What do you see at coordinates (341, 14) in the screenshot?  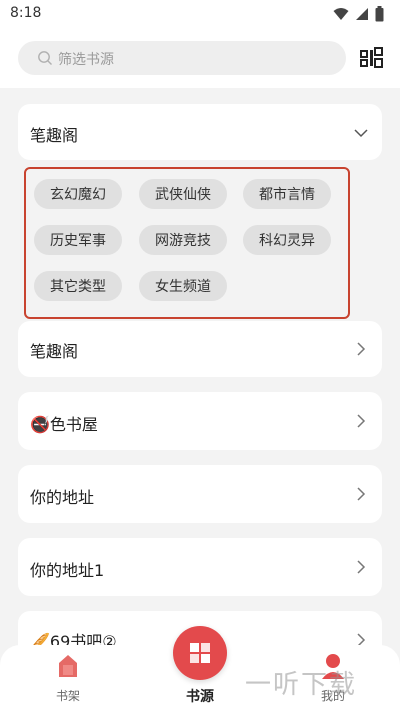 I see `wifi-icon` at bounding box center [341, 14].